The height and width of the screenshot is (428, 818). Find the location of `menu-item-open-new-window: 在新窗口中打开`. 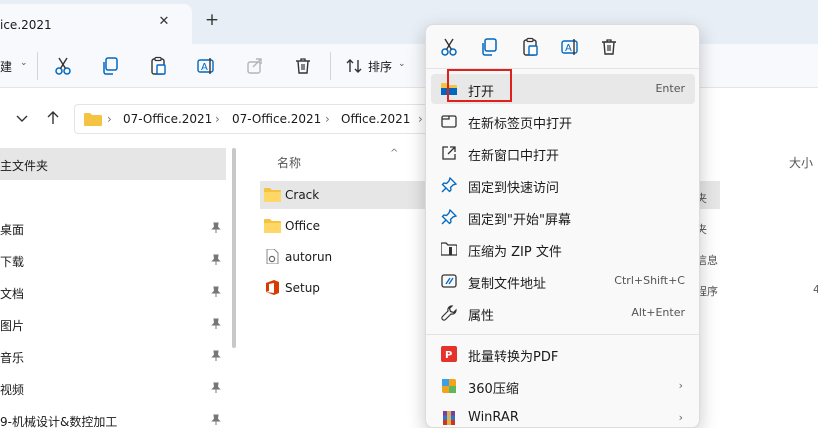

menu-item-open-new-window: 在新窗口中打开 is located at coordinates (563, 153).